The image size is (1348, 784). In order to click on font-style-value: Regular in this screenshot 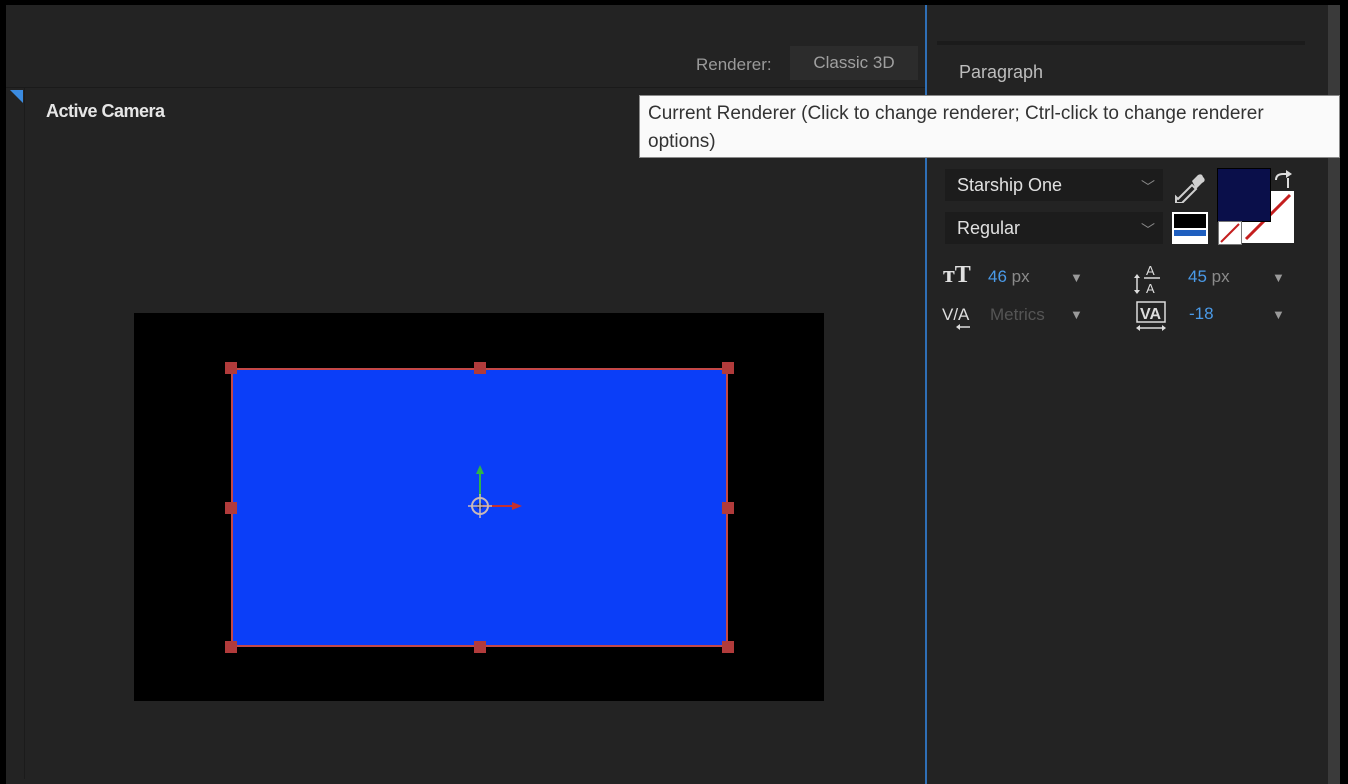, I will do `click(989, 227)`.